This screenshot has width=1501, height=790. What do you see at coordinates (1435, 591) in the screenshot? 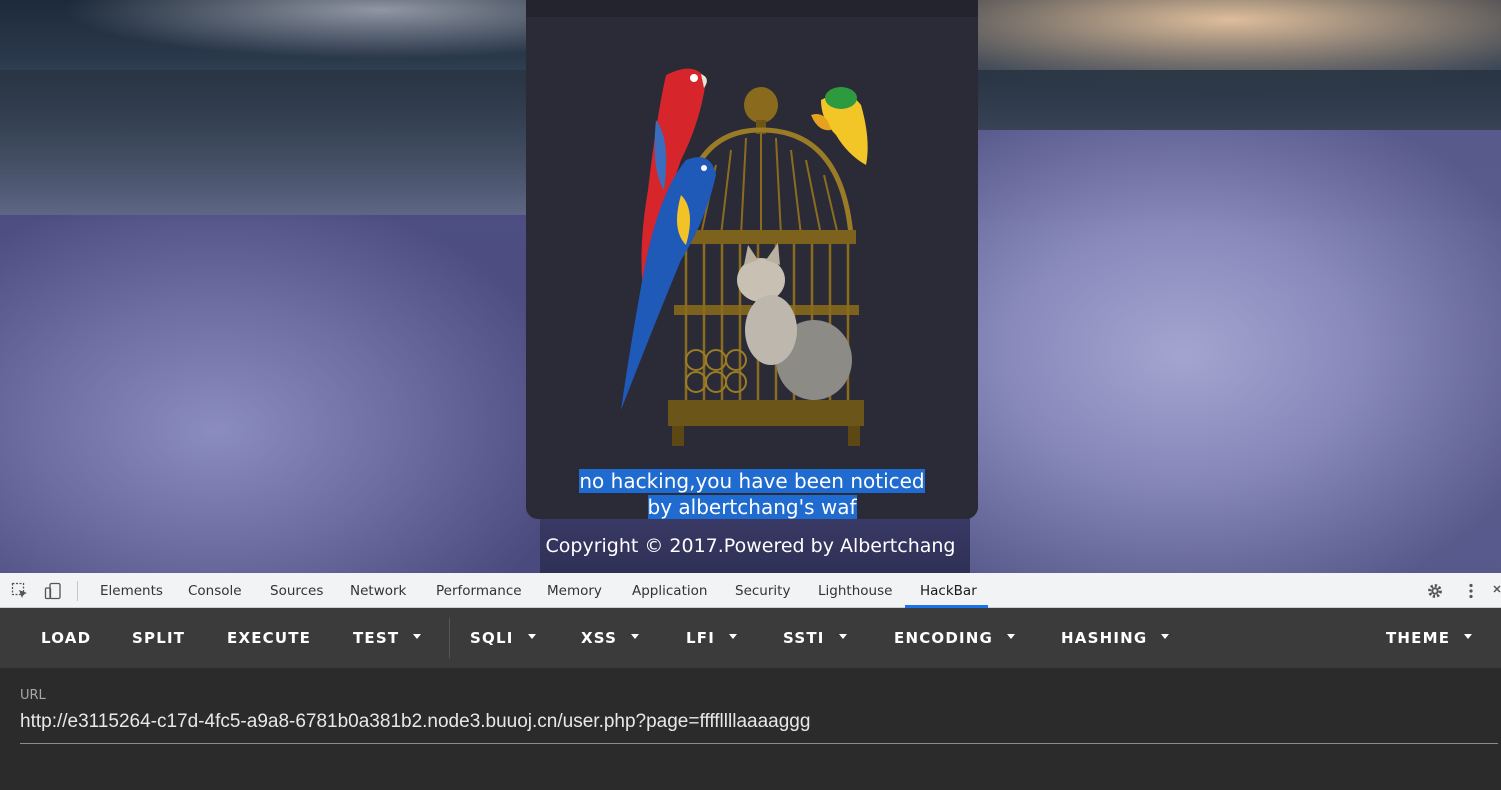
I see `settings-gear-icon` at bounding box center [1435, 591].